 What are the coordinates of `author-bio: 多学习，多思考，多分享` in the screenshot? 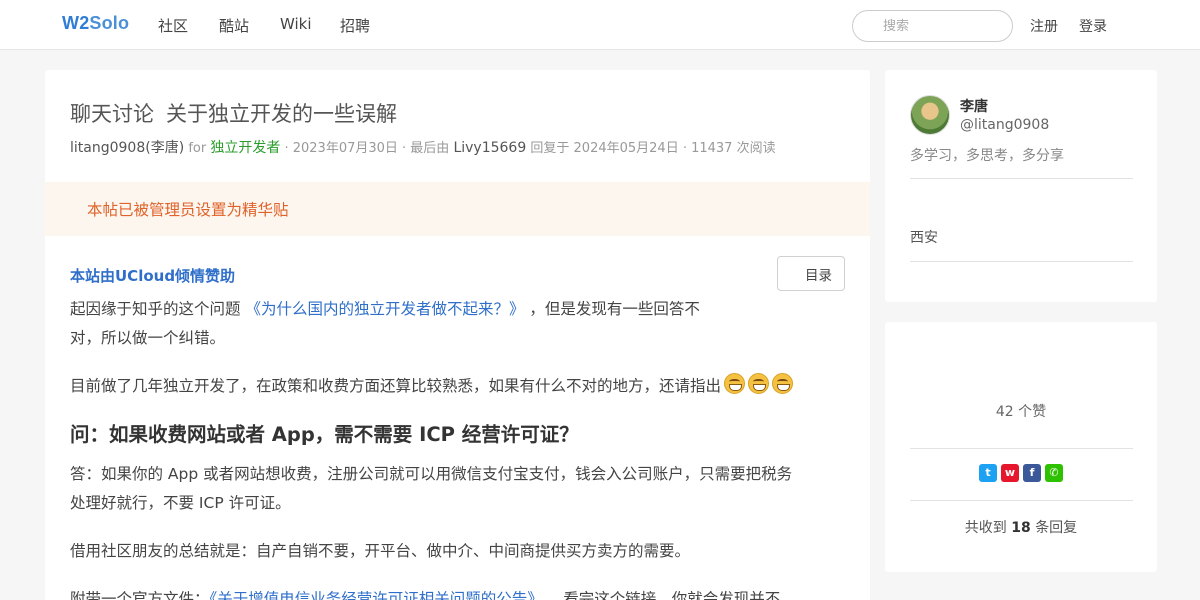 It's located at (987, 156).